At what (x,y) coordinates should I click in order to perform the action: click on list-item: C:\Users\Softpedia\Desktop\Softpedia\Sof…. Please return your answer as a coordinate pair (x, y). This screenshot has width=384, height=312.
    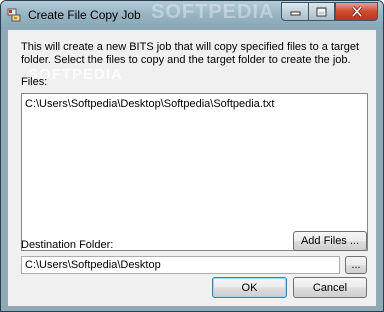
    Looking at the image, I should click on (149, 104).